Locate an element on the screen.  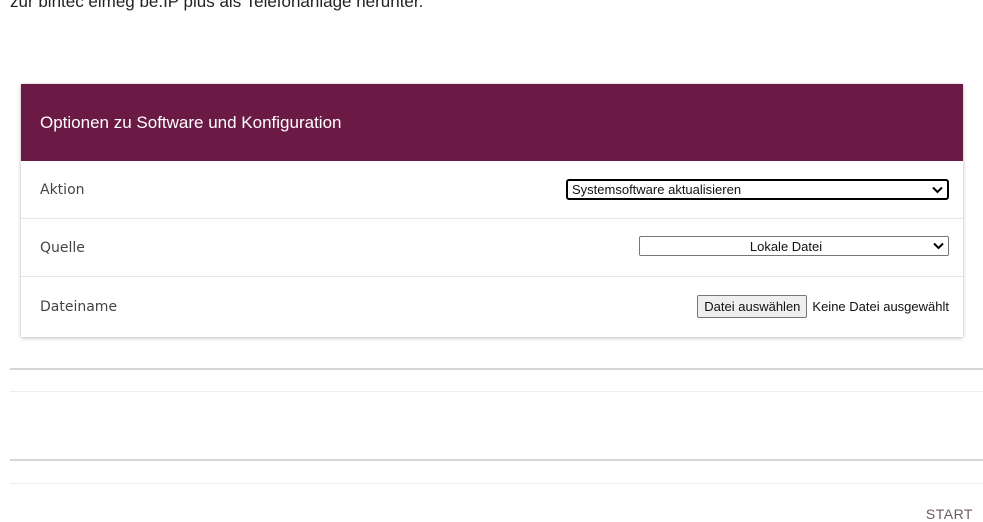
choose-file-button: Datei auswählen is located at coordinates (752, 306).